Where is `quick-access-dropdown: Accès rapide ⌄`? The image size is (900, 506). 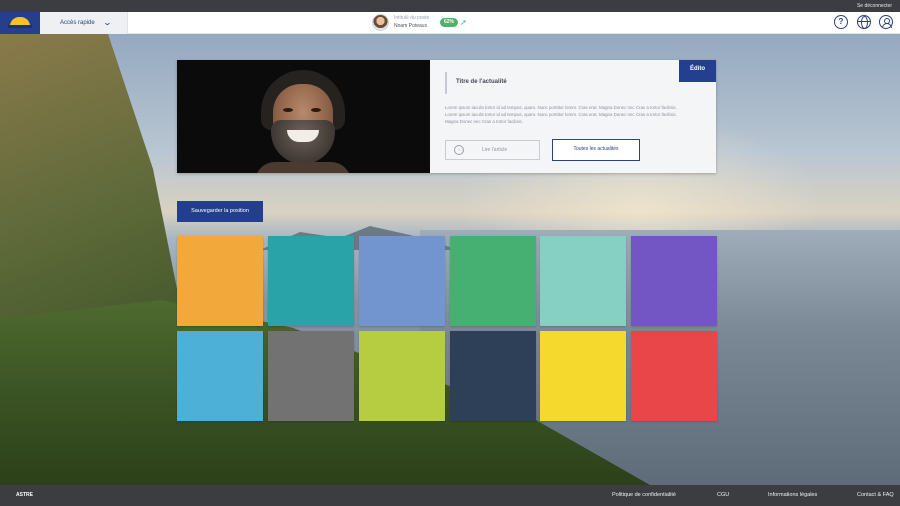
quick-access-dropdown: Accès rapide ⌄ is located at coordinates (84, 23).